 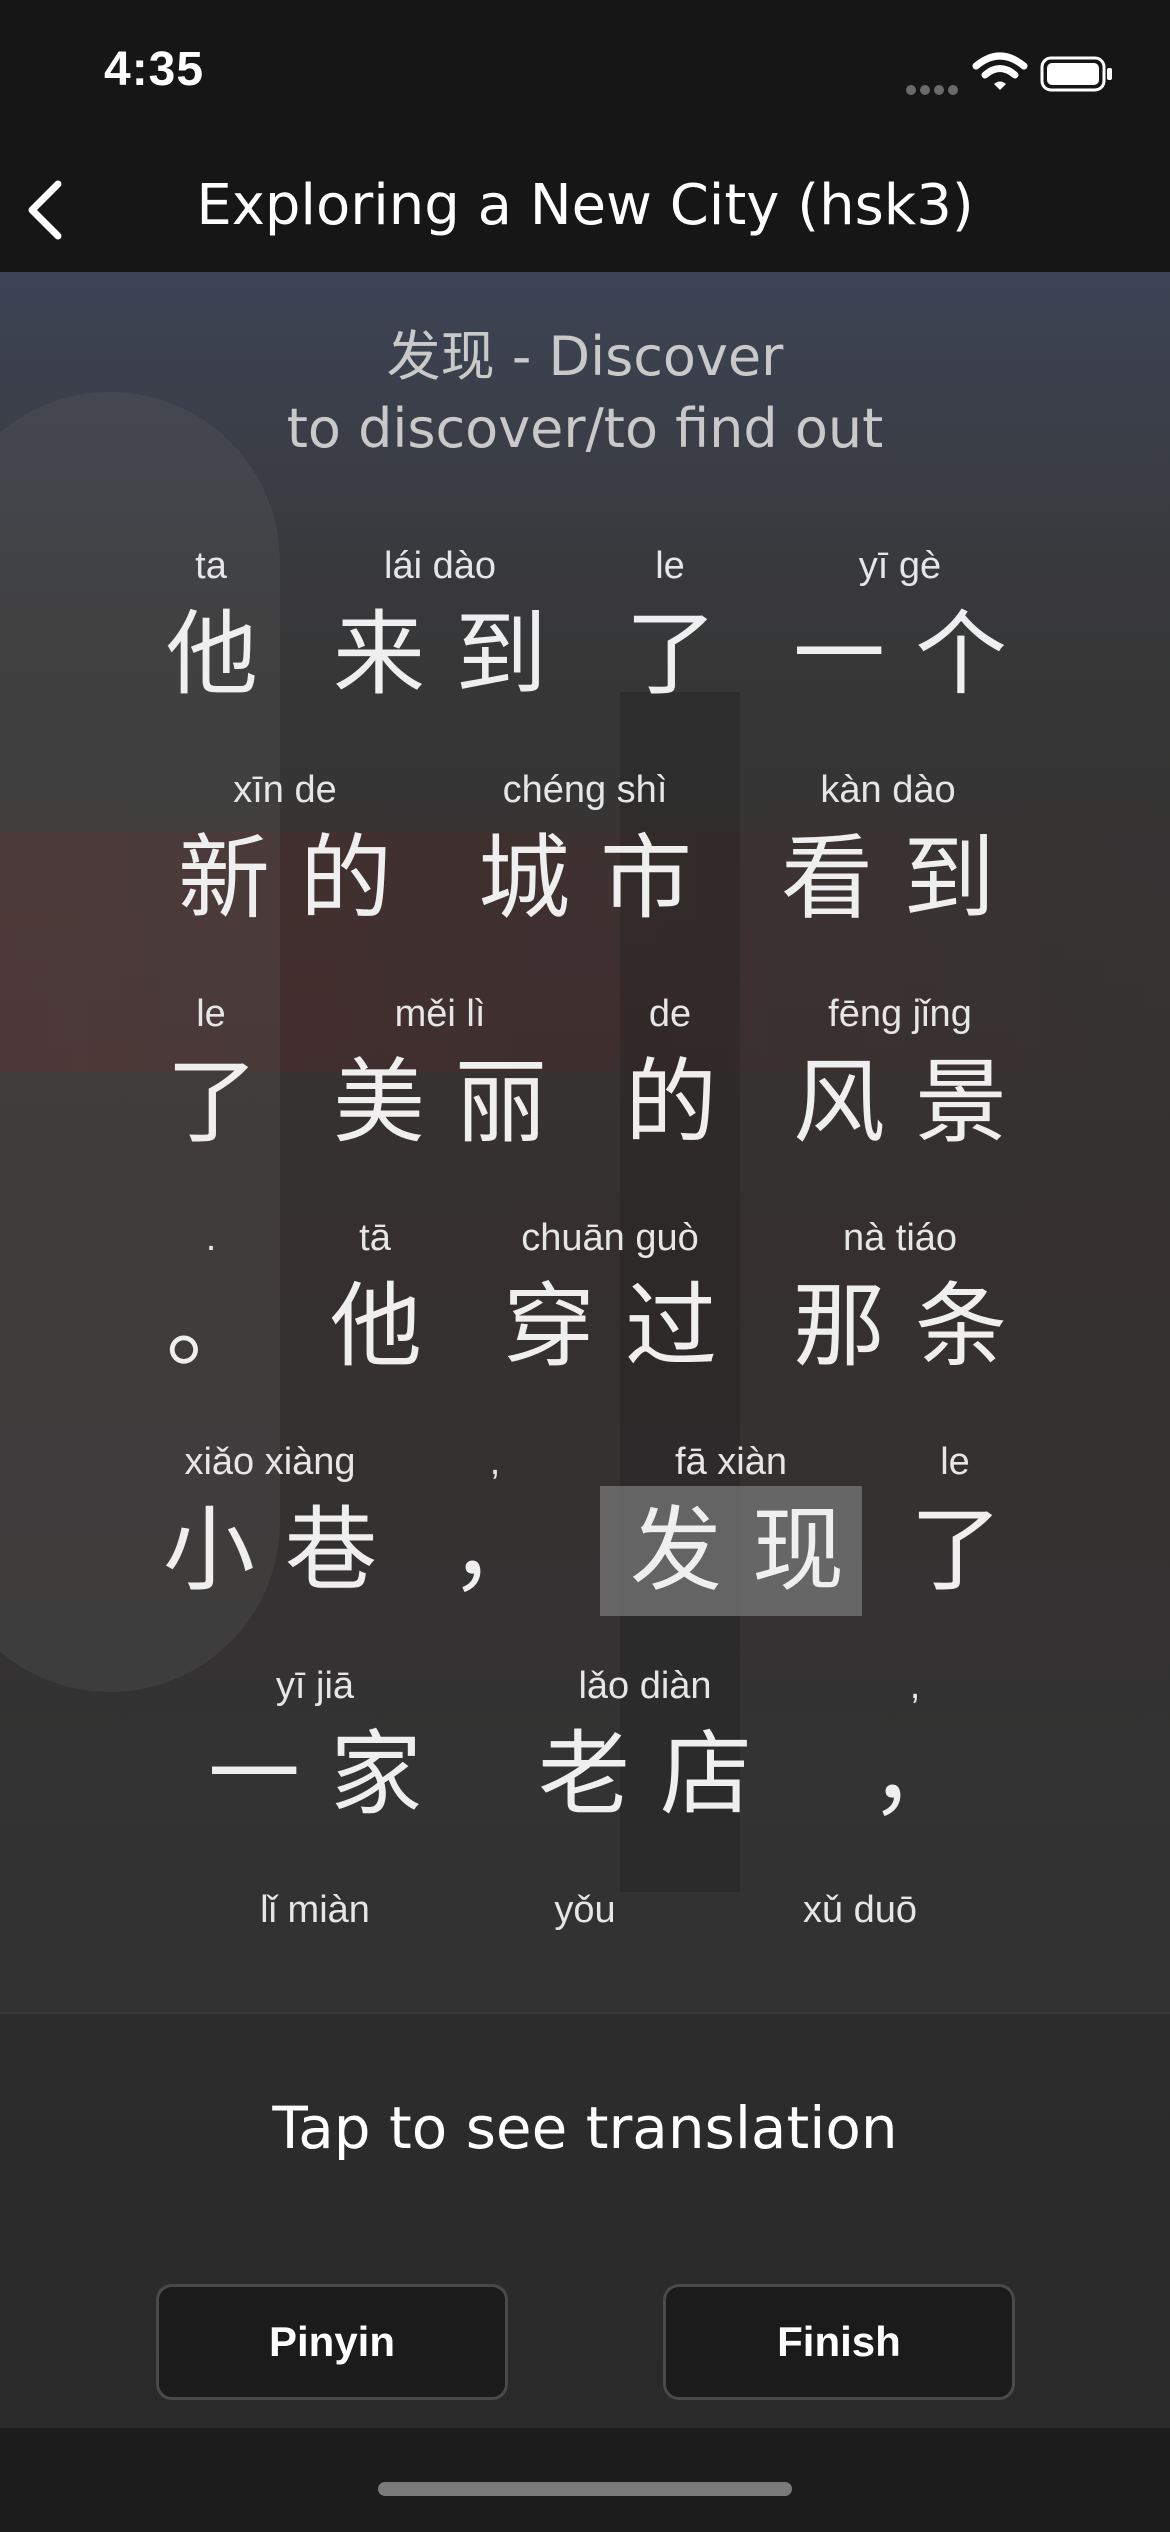 What do you see at coordinates (900, 566) in the screenshot?
I see `token-pinyin: yī gè` at bounding box center [900, 566].